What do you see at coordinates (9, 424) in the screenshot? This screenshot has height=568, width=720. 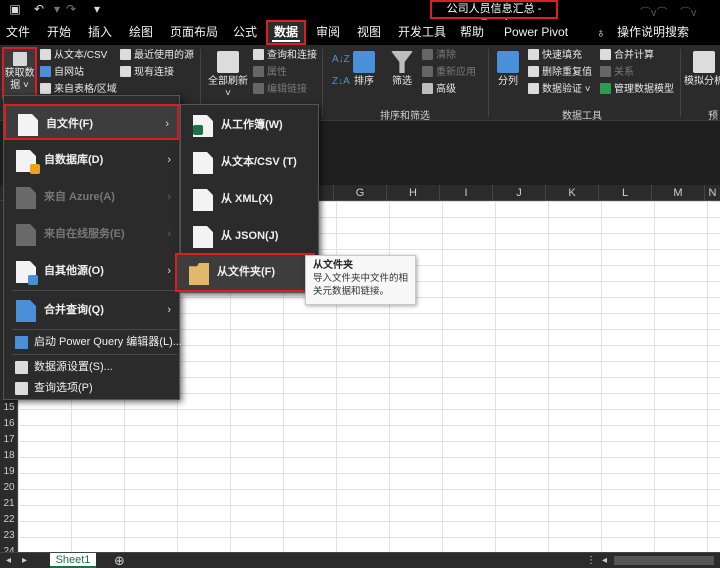 I see `row-header: 16` at bounding box center [9, 424].